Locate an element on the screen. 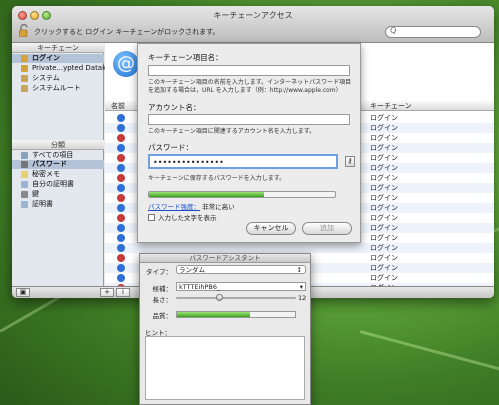 The image size is (499, 405). unlocked-lock-icon is located at coordinates (24, 30).